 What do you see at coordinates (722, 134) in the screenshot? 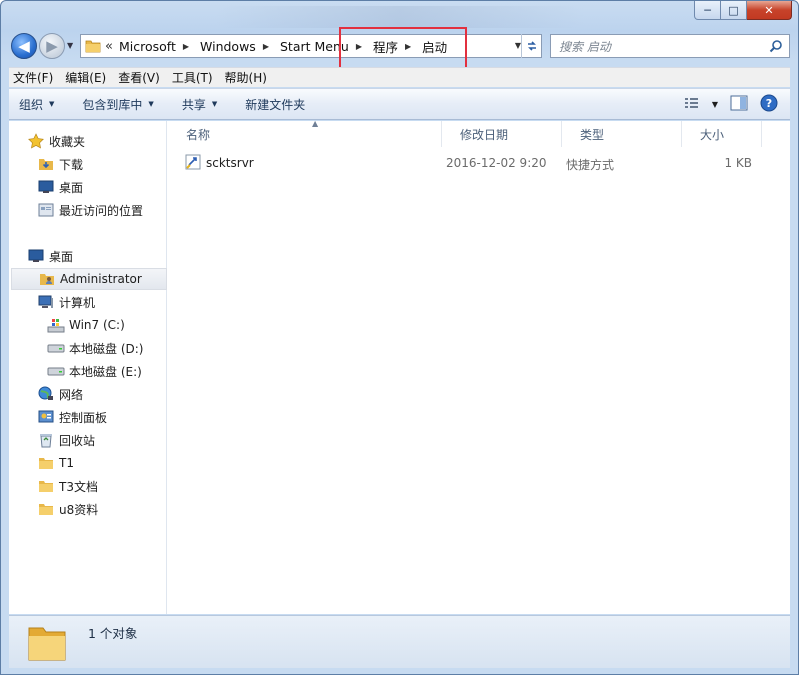
I see `column-header-size: 大小` at bounding box center [722, 134].